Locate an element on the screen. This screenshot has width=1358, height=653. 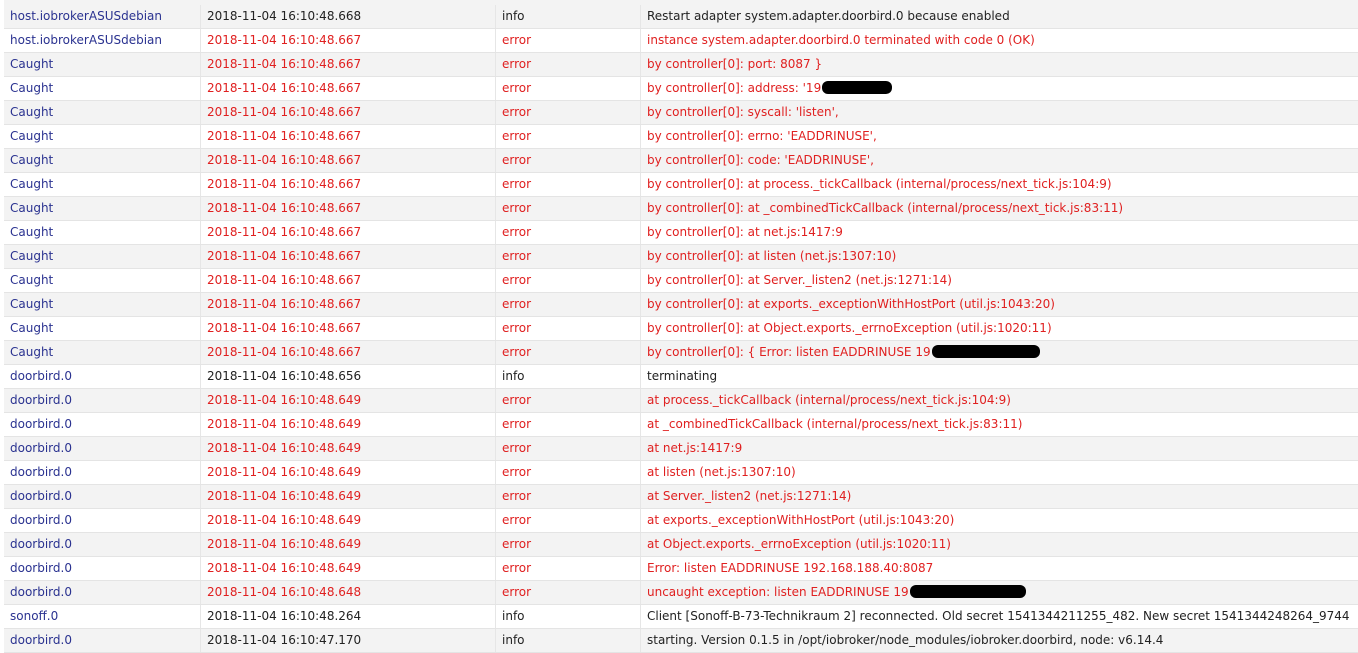
log-message-text: by controller[0]: at net.js:1417:9 is located at coordinates (745, 232).